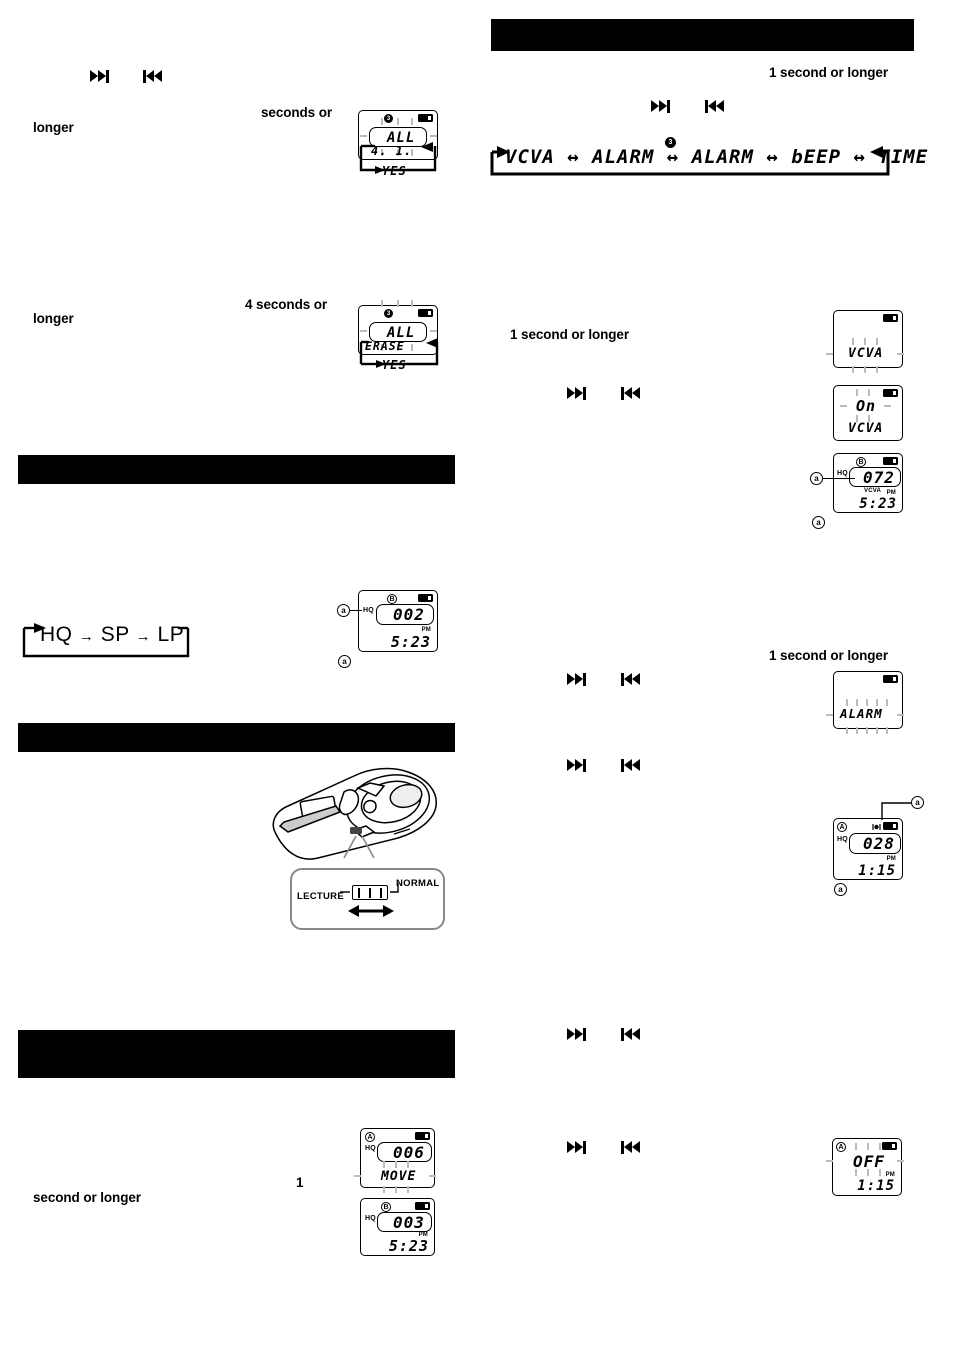  What do you see at coordinates (702, 35) in the screenshot?
I see `section-header-bar-menu-mode` at bounding box center [702, 35].